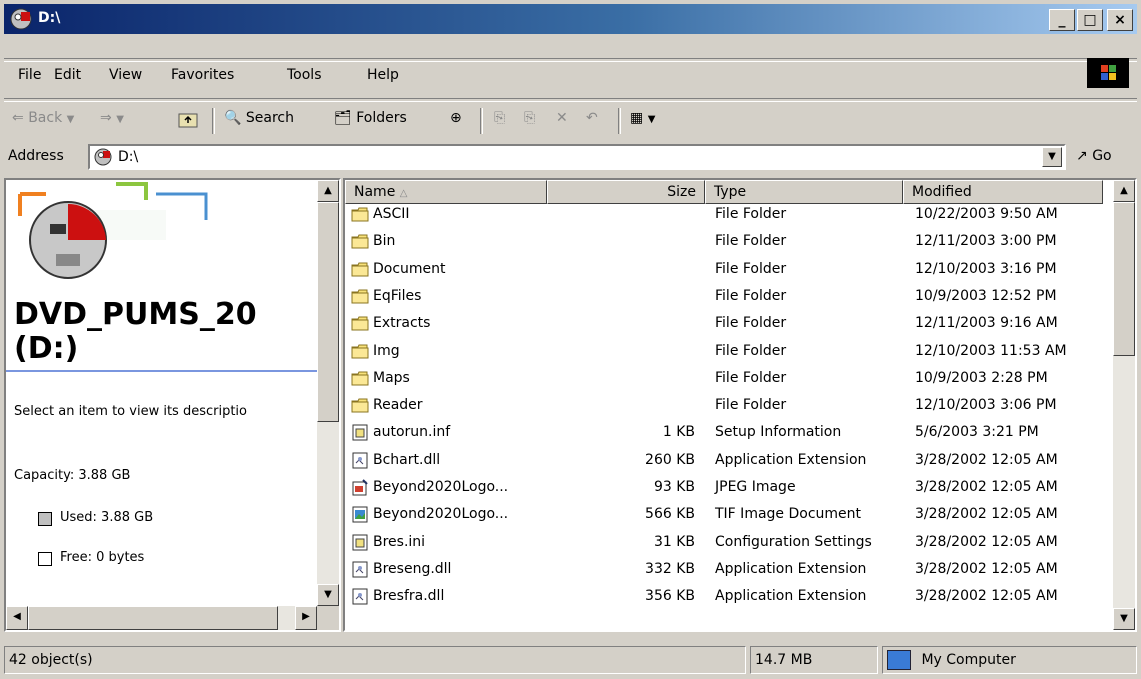  I want to click on file-modified: 5/6/2003 3:21 PM, so click(977, 432).